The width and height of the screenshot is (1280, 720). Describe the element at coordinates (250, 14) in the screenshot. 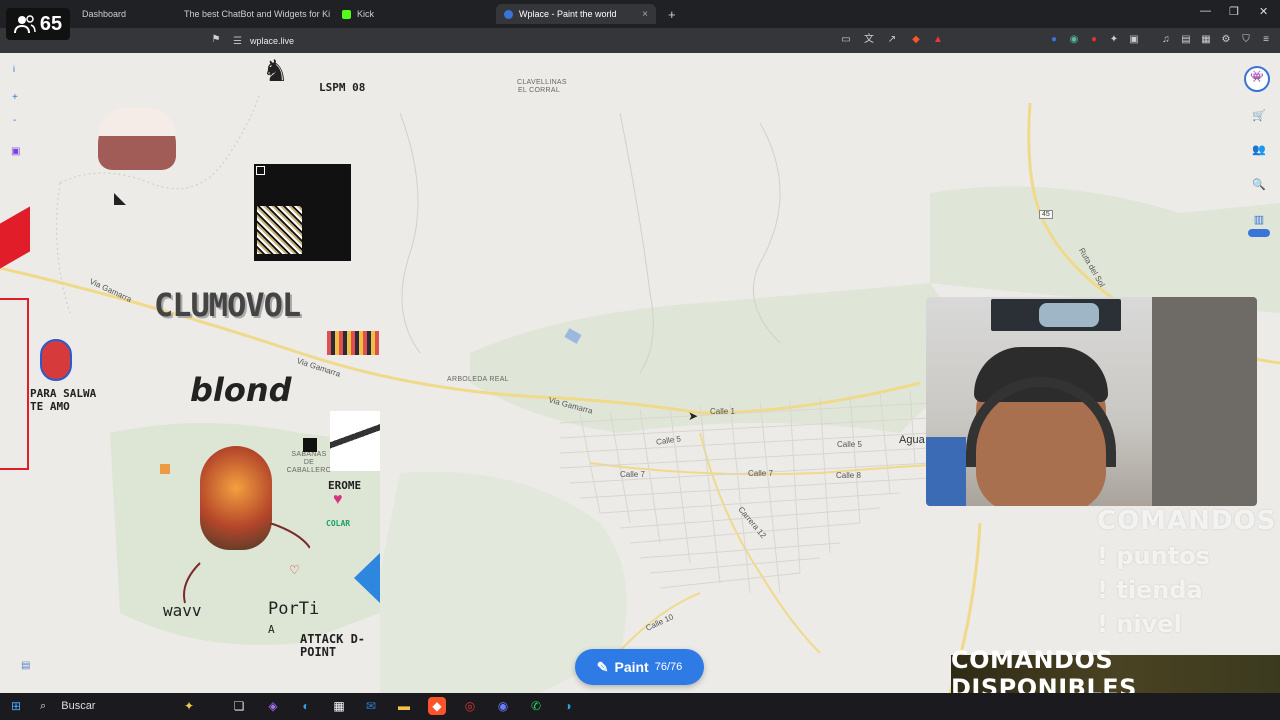

I see `tab-chatbot: The best ChatBot and Widgets for Ki` at that location.